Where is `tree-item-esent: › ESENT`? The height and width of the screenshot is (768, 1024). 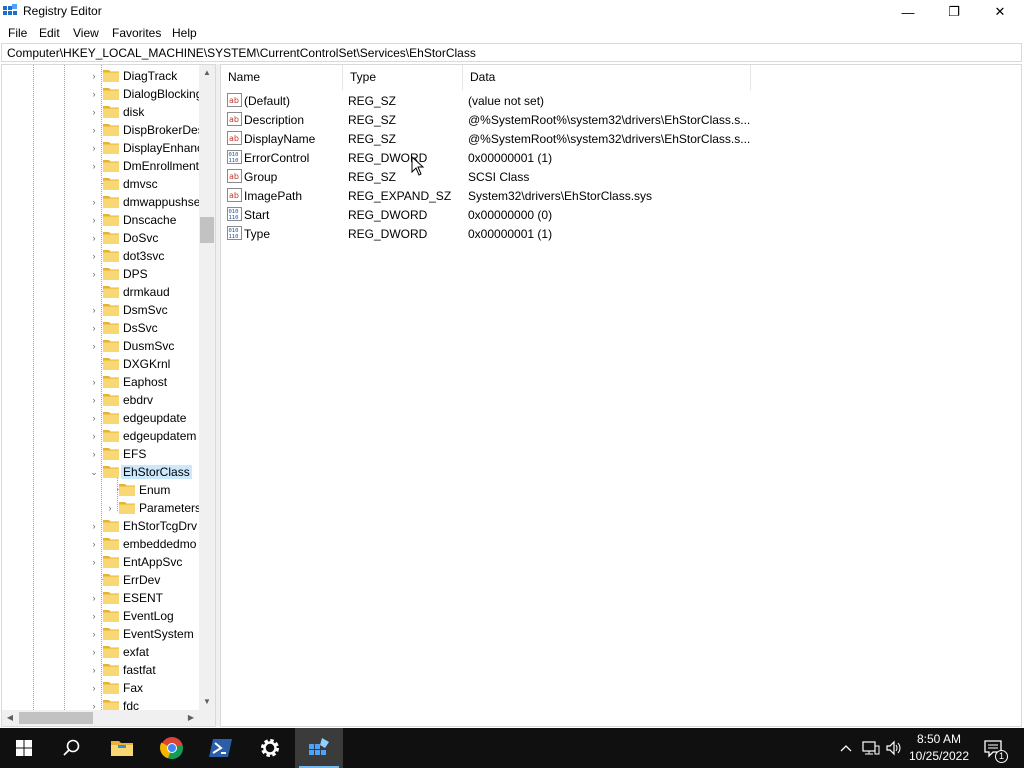 tree-item-esent: › ESENT is located at coordinates (100, 598).